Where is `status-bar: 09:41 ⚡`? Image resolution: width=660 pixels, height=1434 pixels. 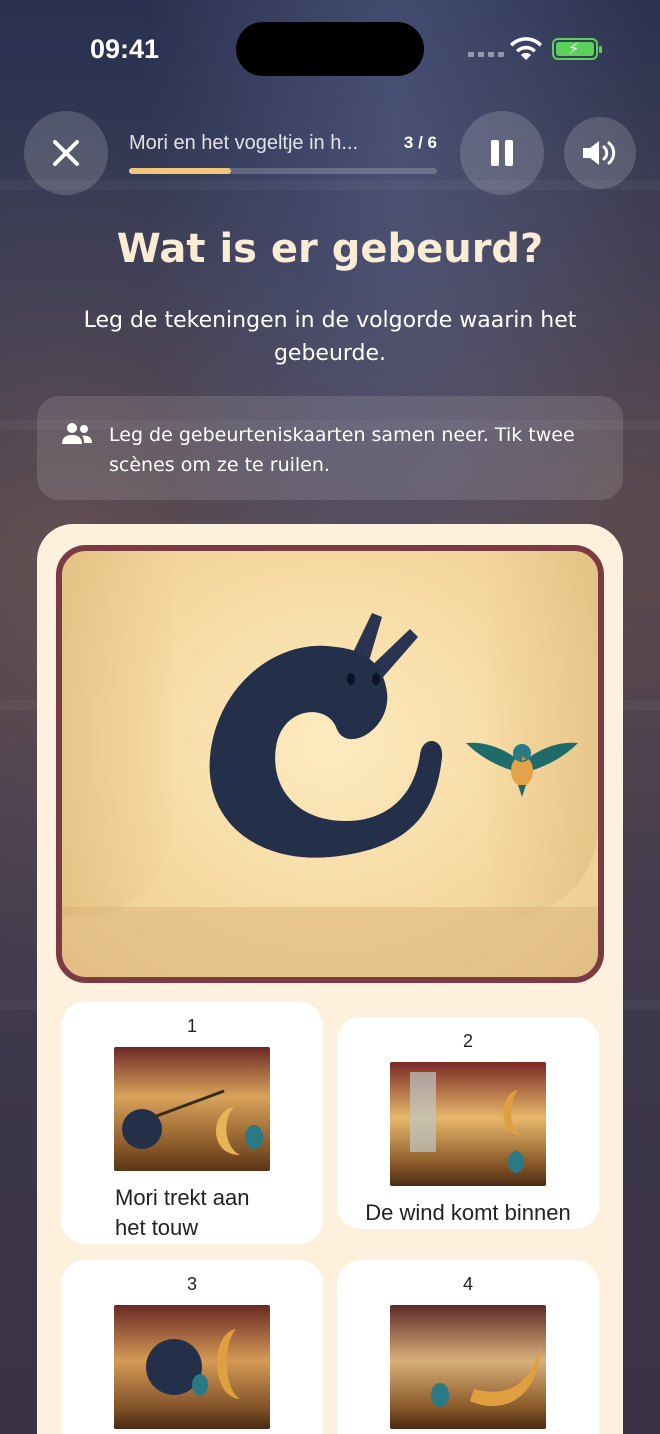 status-bar: 09:41 ⚡ is located at coordinates (330, 49).